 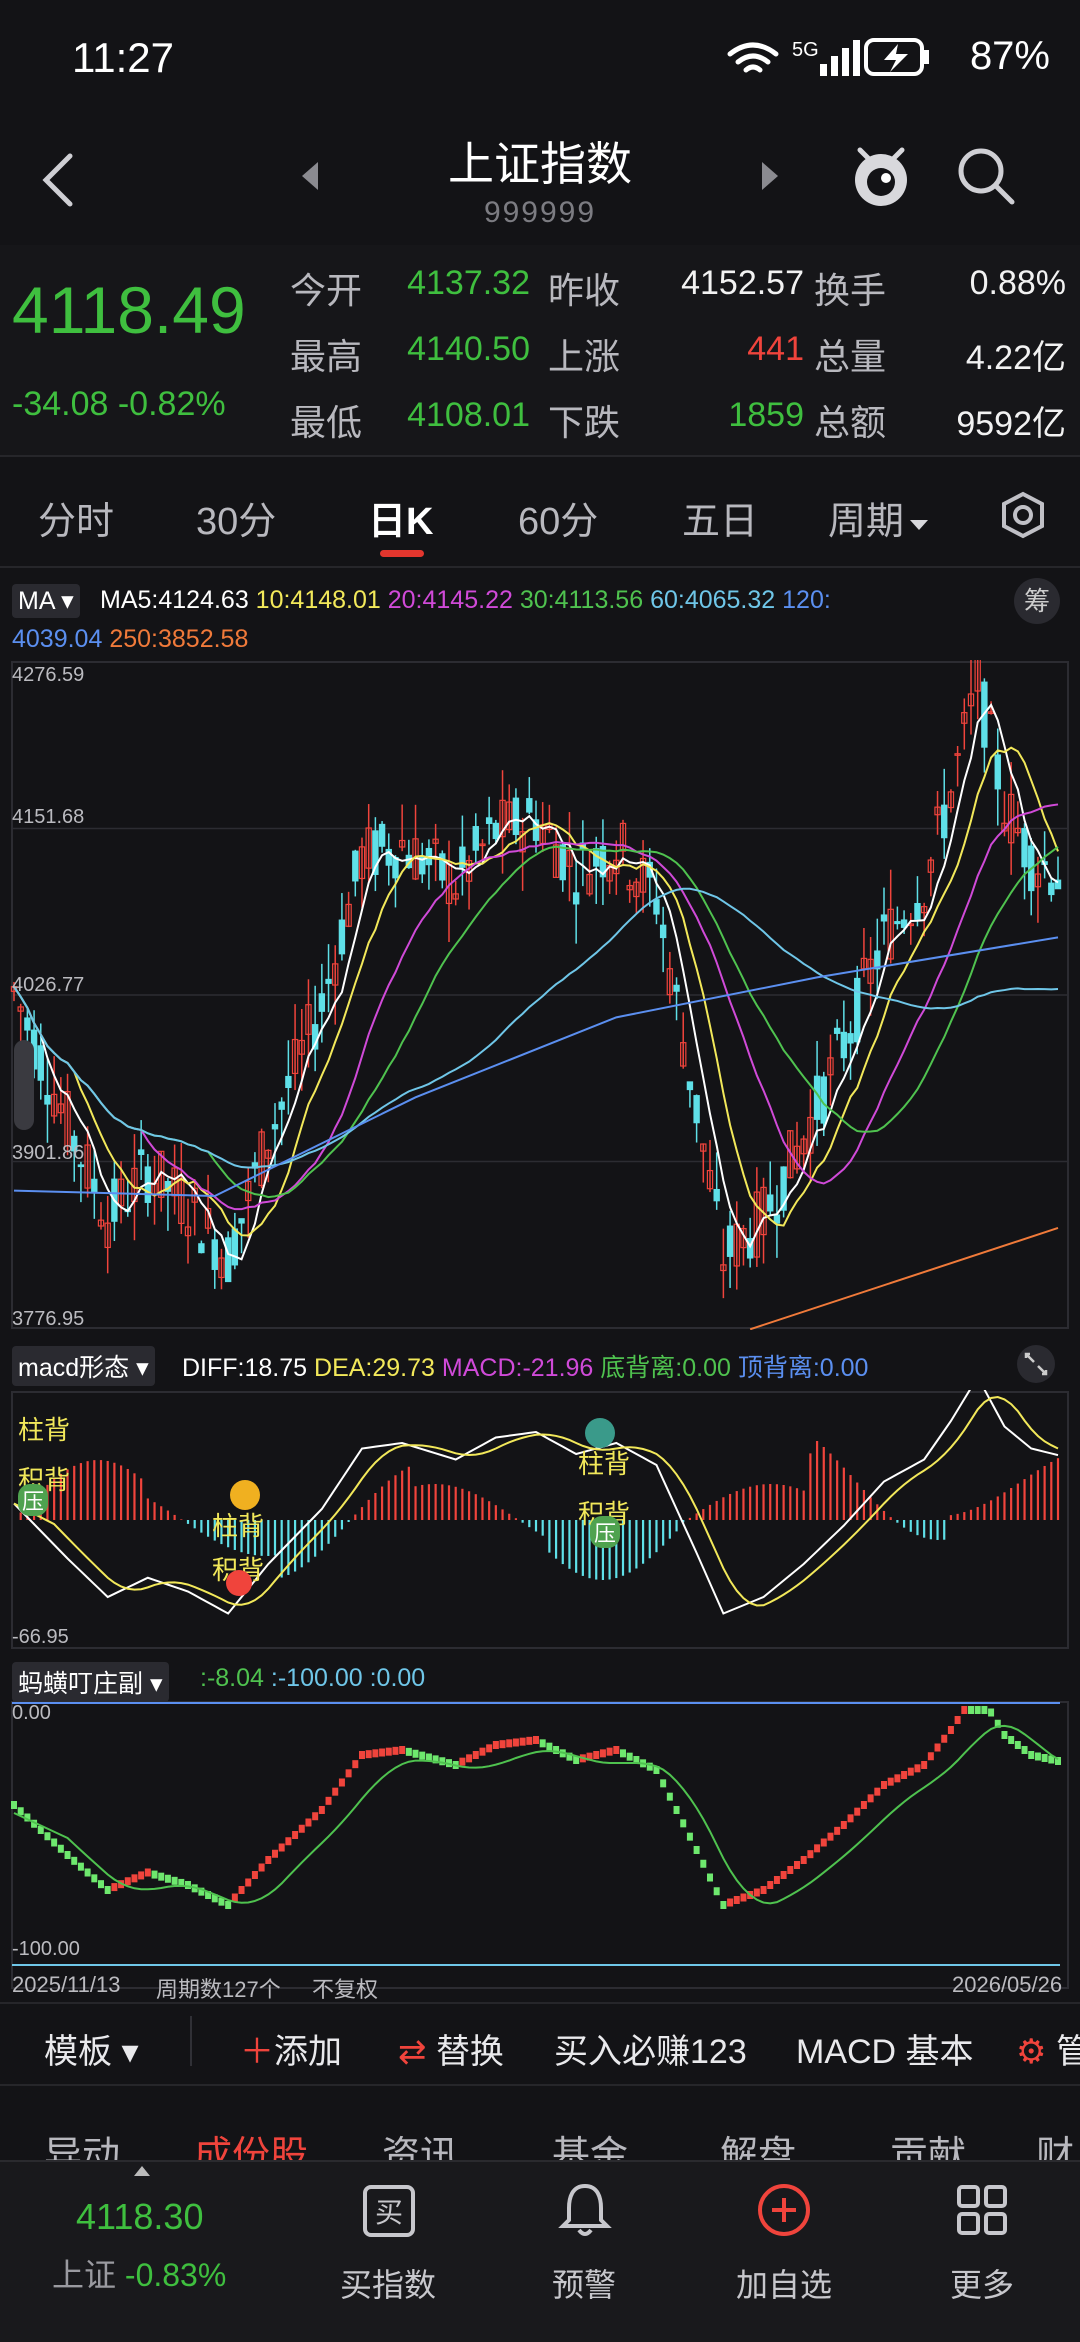 I want to click on ma-line, so click(x=536, y=1022).